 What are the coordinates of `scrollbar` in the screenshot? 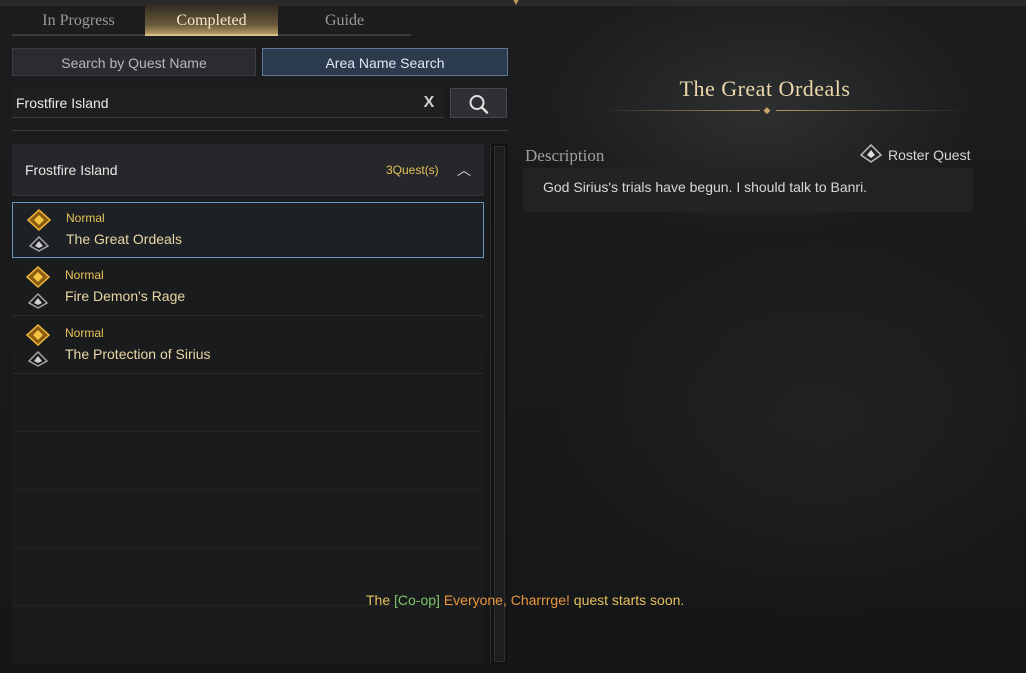 It's located at (499, 404).